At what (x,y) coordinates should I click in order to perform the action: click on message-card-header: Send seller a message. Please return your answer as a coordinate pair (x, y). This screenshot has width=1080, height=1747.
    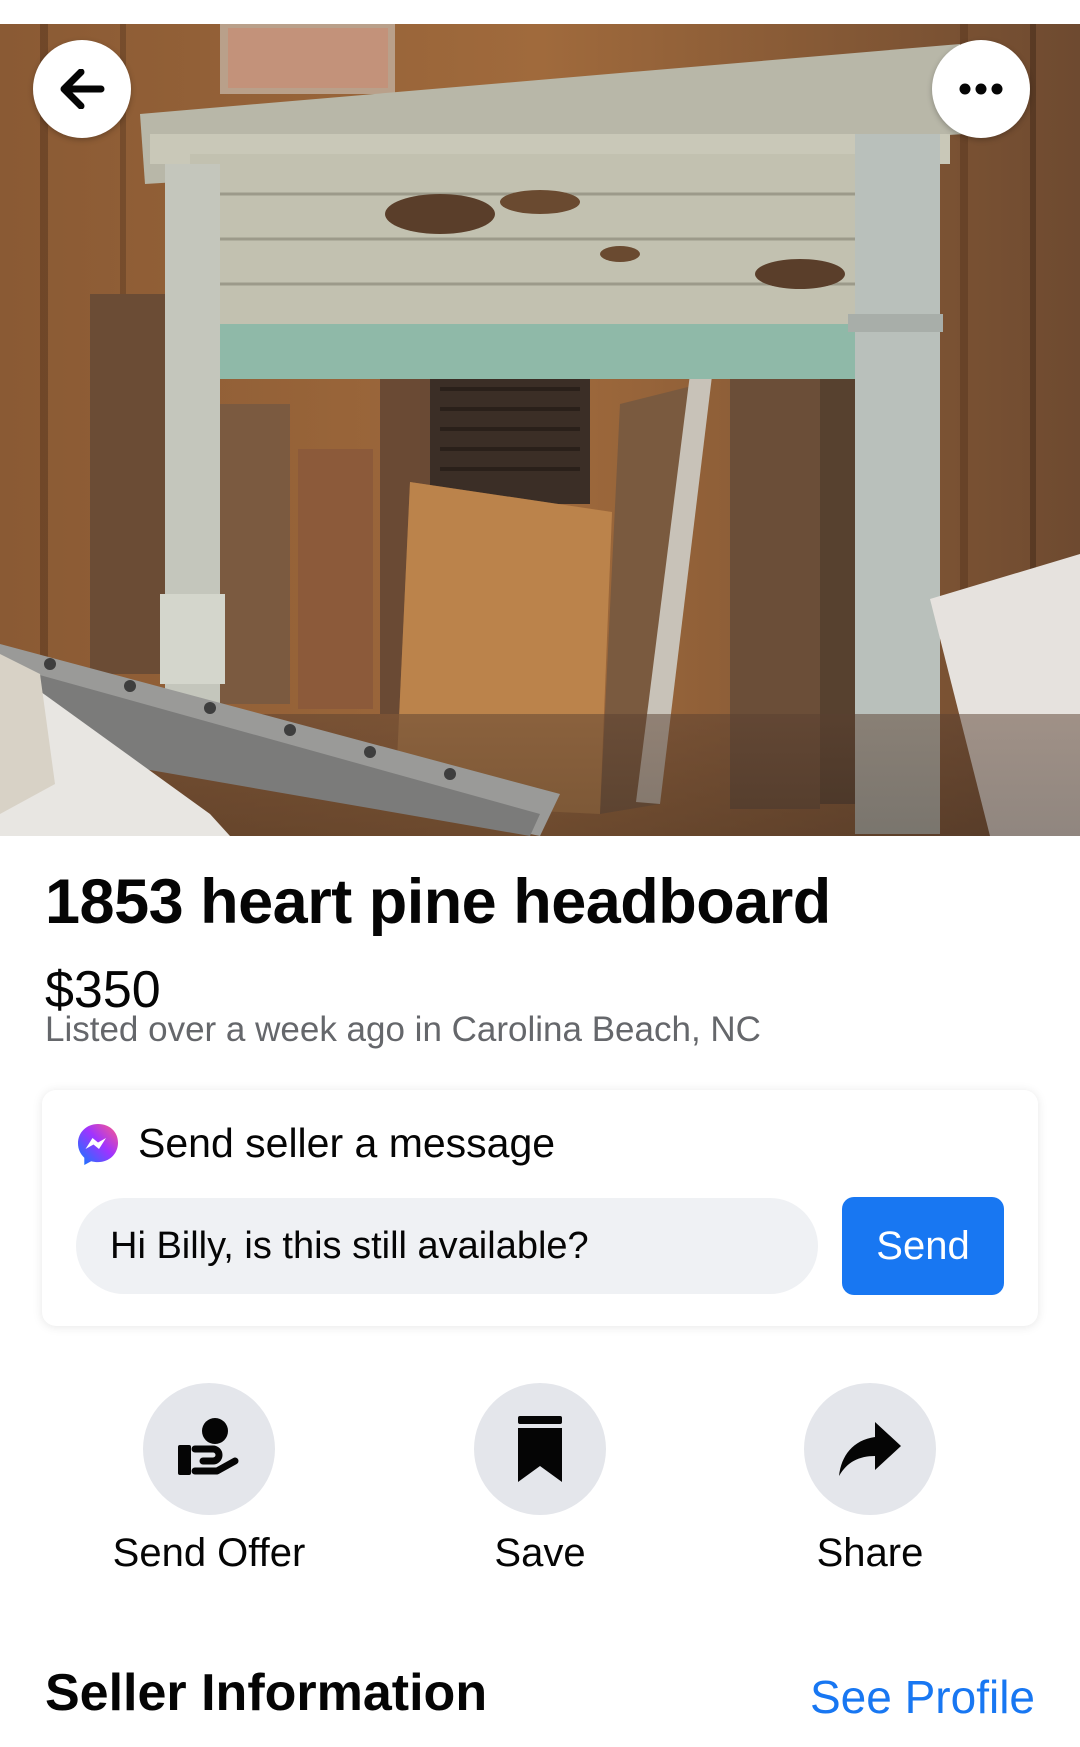
    Looking at the image, I should click on (315, 1143).